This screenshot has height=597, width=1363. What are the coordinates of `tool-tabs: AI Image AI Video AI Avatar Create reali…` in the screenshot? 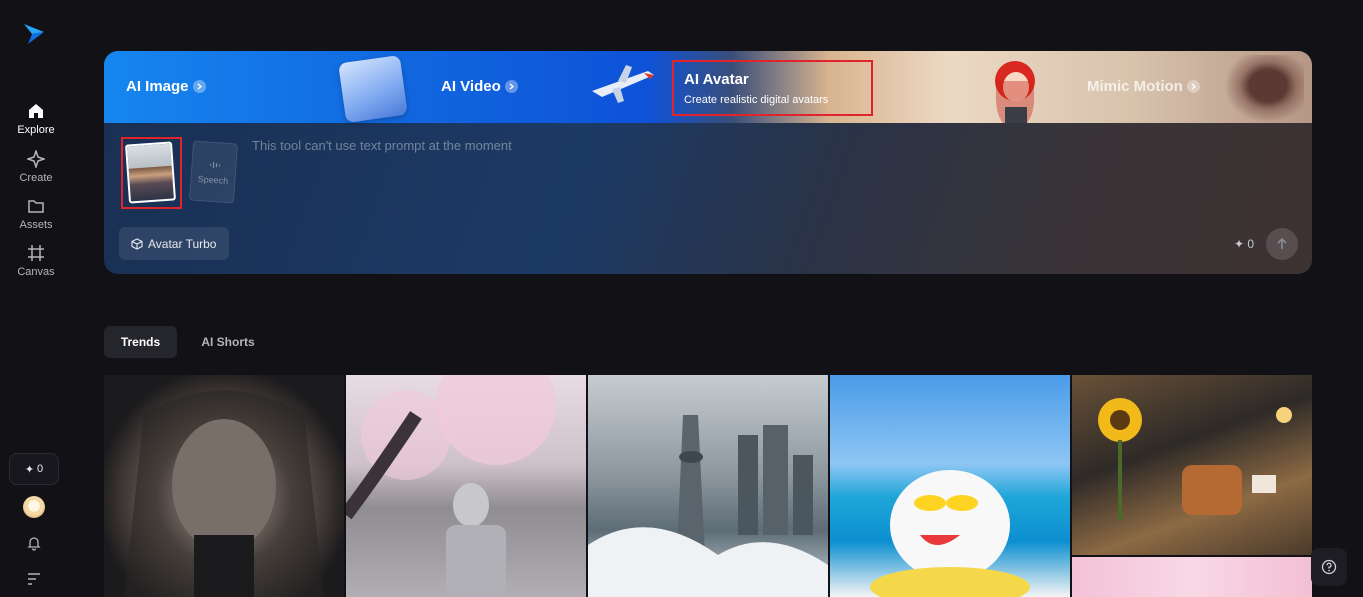 It's located at (708, 87).